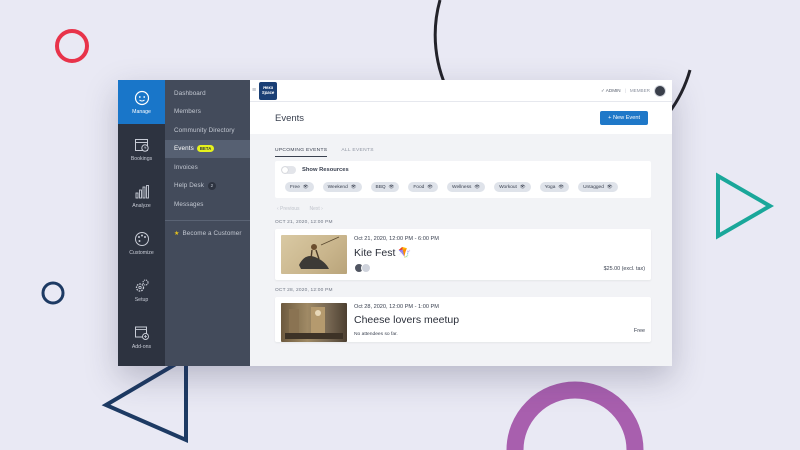  What do you see at coordinates (141, 145) in the screenshot?
I see `calendar-clock-icon` at bounding box center [141, 145].